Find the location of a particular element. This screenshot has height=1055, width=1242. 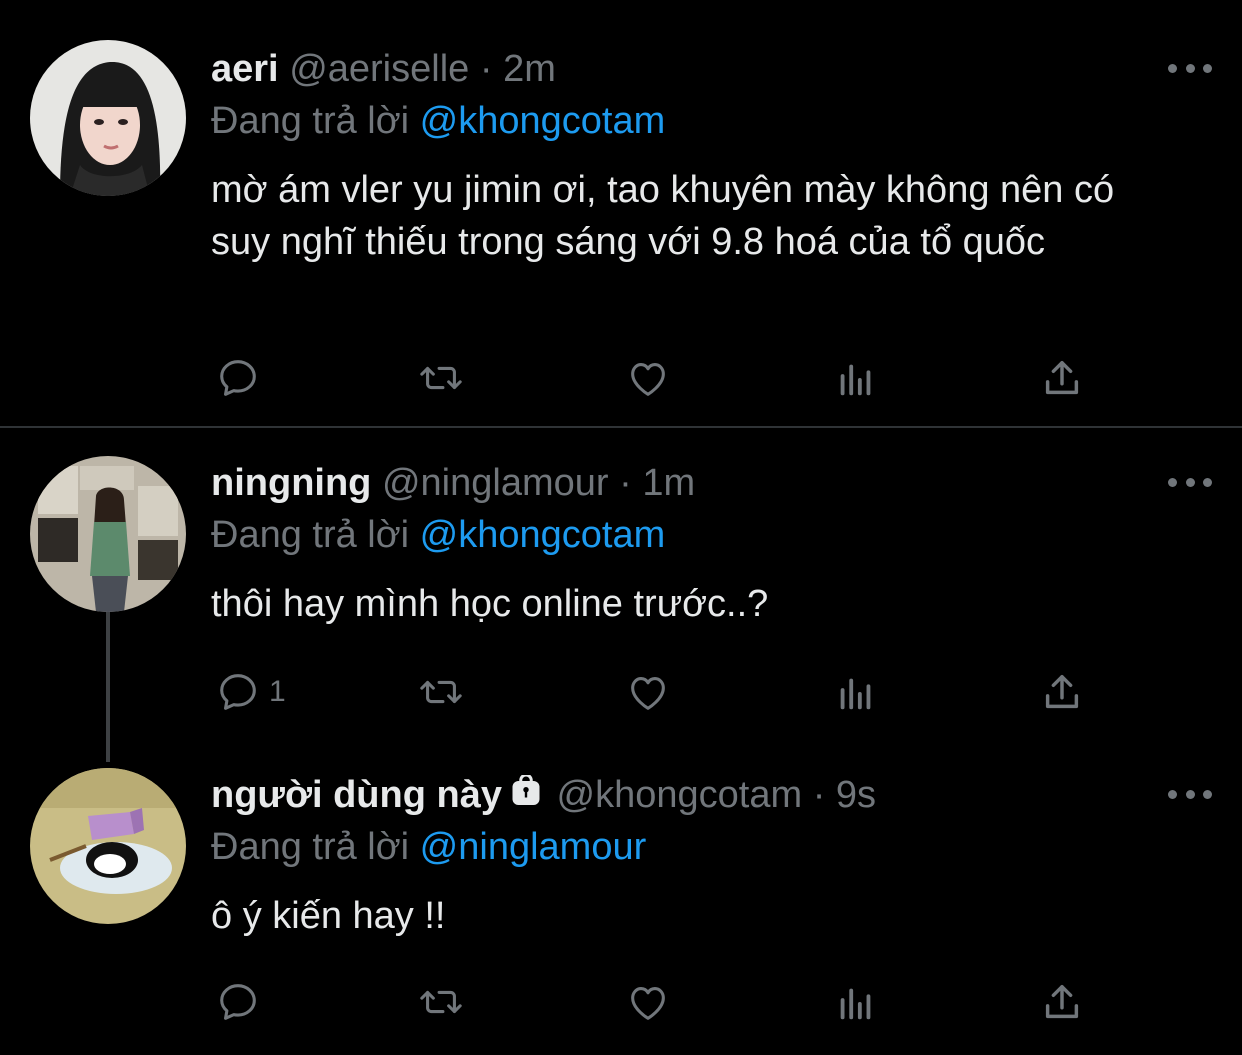

timestamp: 9s is located at coordinates (856, 795).